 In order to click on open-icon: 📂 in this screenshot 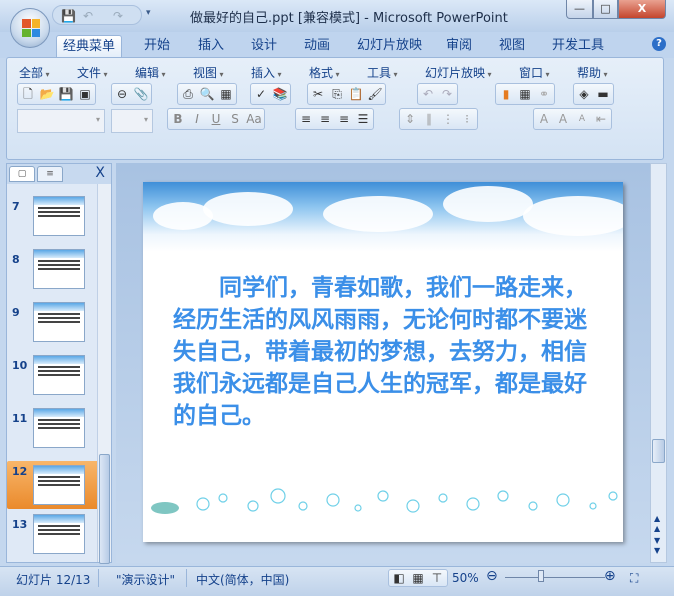, I will do `click(47, 94)`.